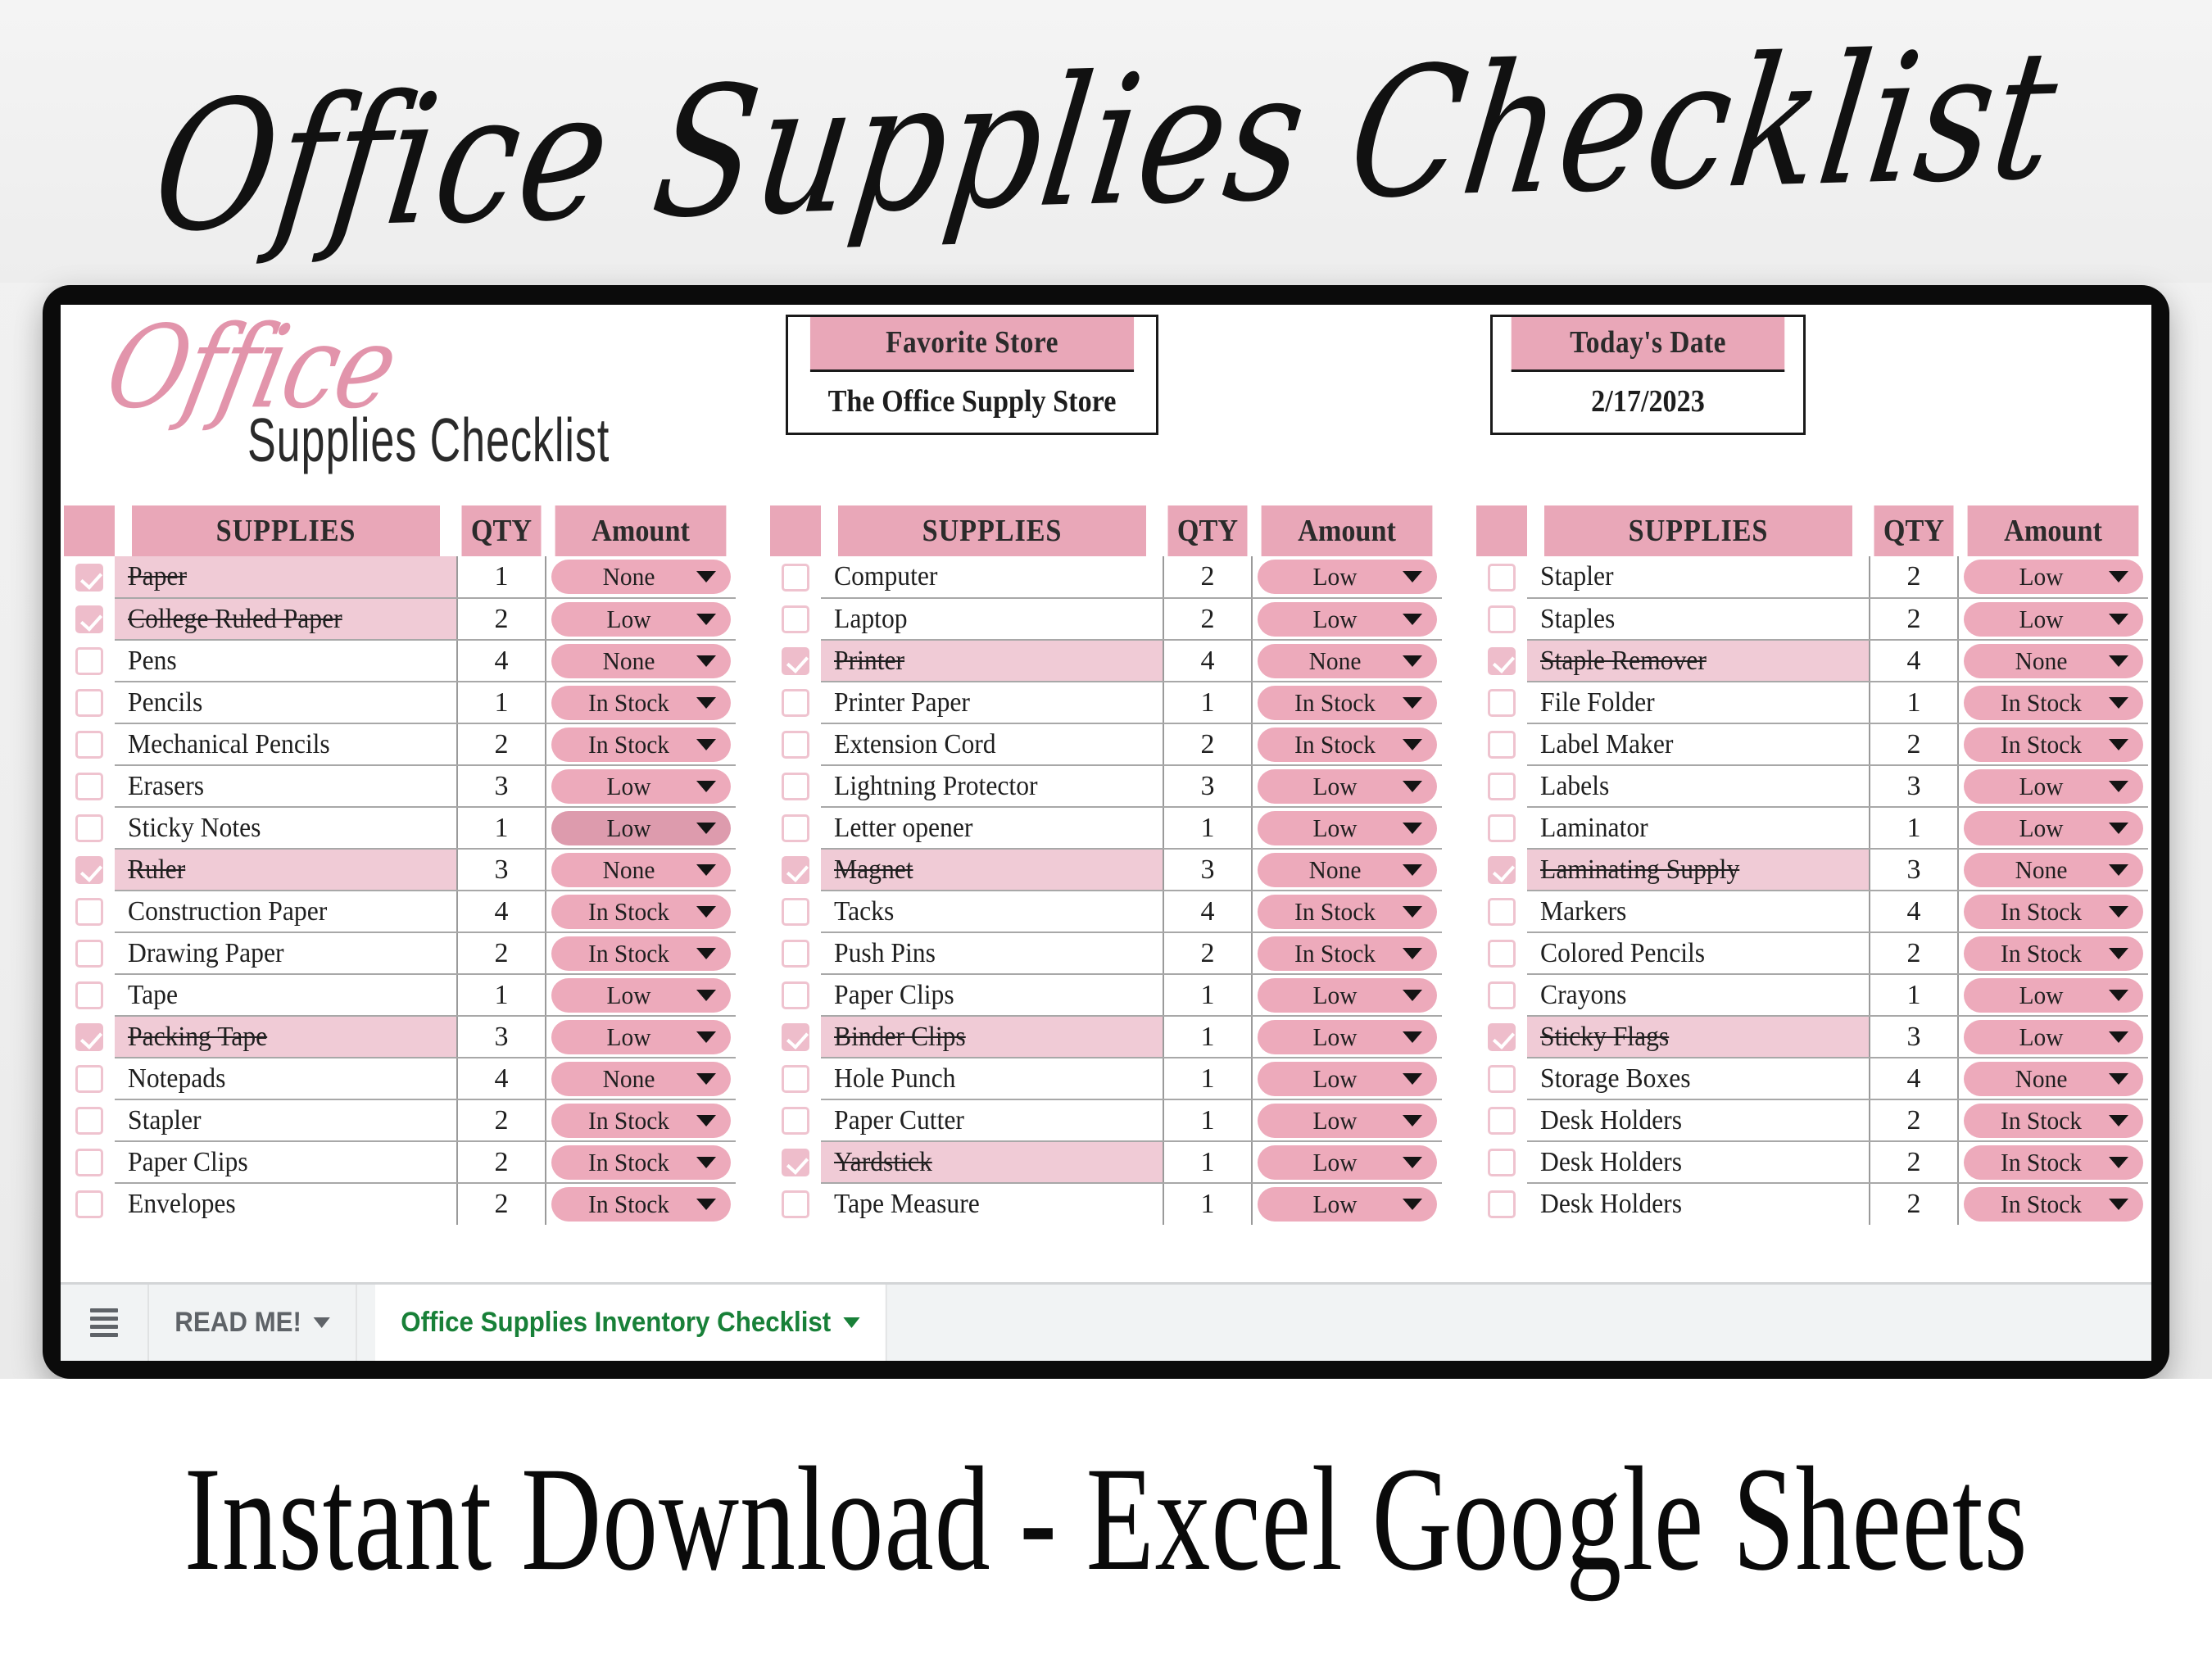  Describe the element at coordinates (1698, 953) in the screenshot. I see `supply-name-cell: Colored Pencils` at that location.